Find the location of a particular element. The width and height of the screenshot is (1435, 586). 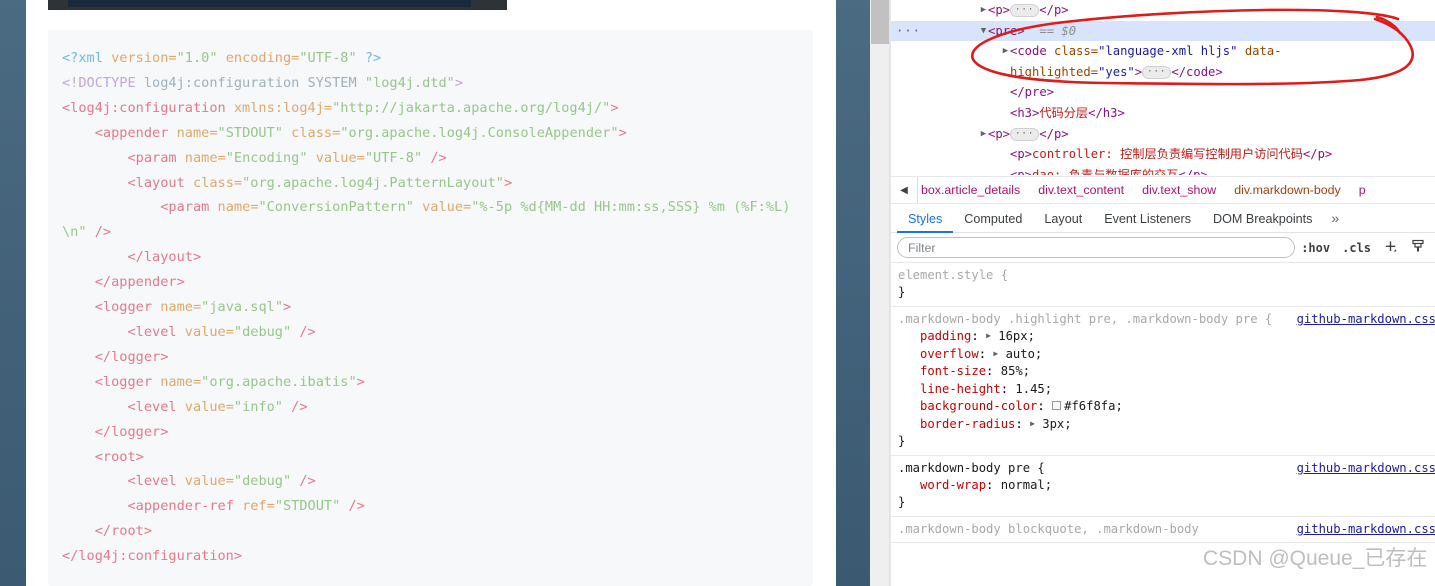

dom-tree-row: highlighted="yes"> ··· </code> is located at coordinates (1163, 72).